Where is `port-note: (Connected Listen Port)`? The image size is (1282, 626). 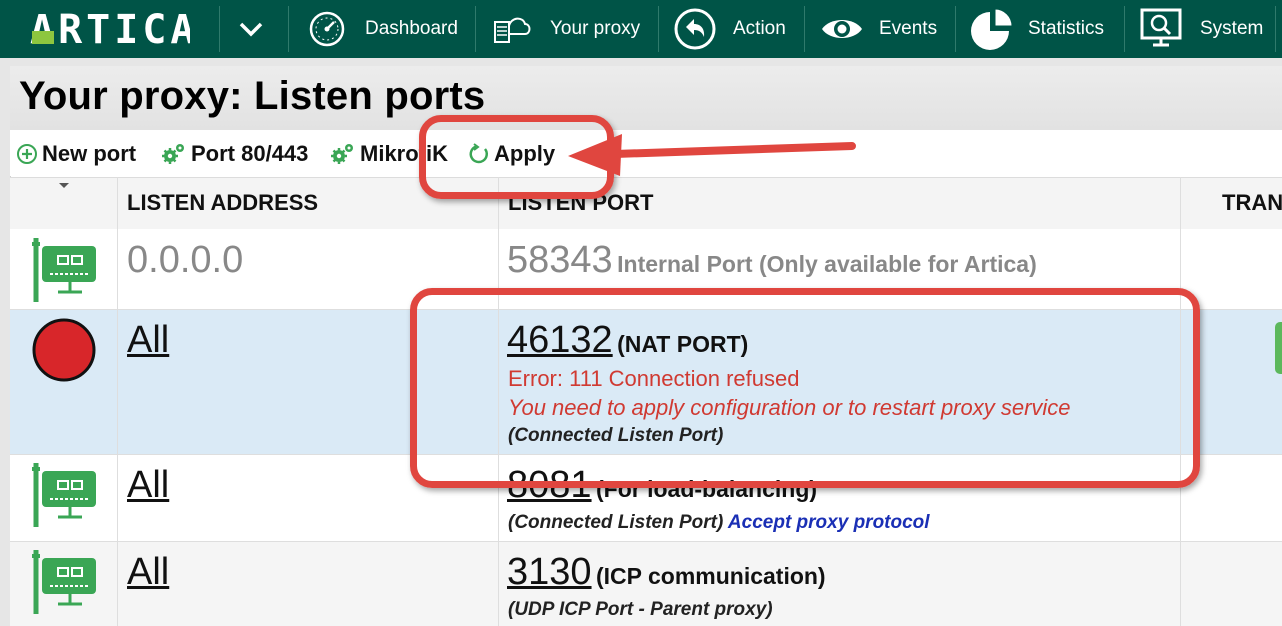
port-note: (Connected Listen Port) is located at coordinates (616, 435).